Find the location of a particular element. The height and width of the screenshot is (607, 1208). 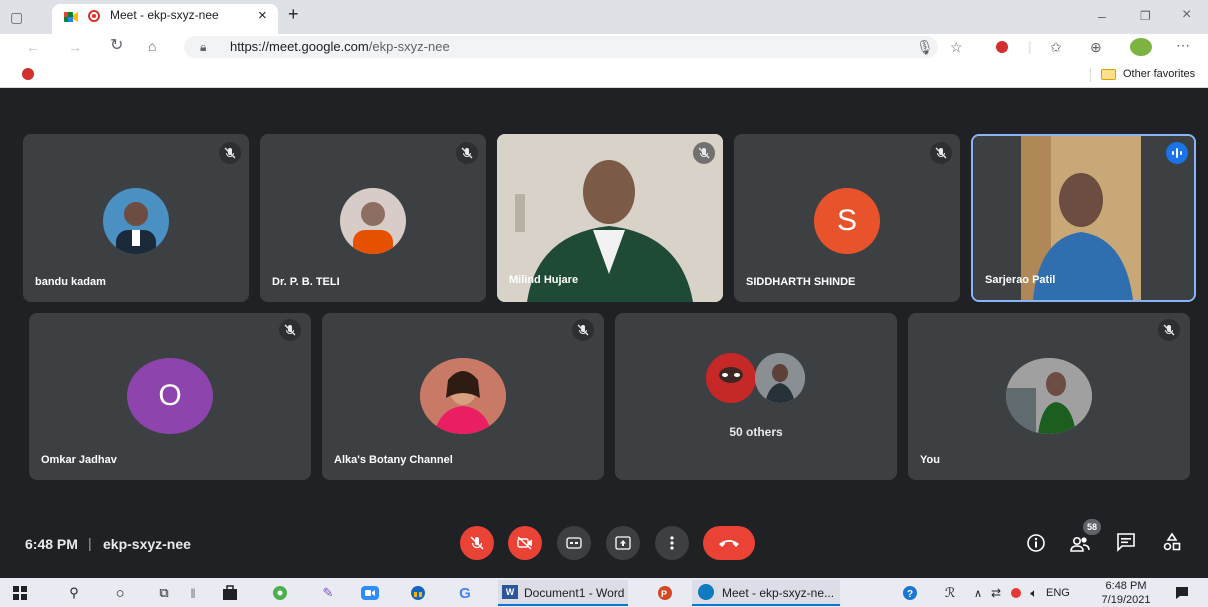

window-close-icon: × is located at coordinates (1186, 15).